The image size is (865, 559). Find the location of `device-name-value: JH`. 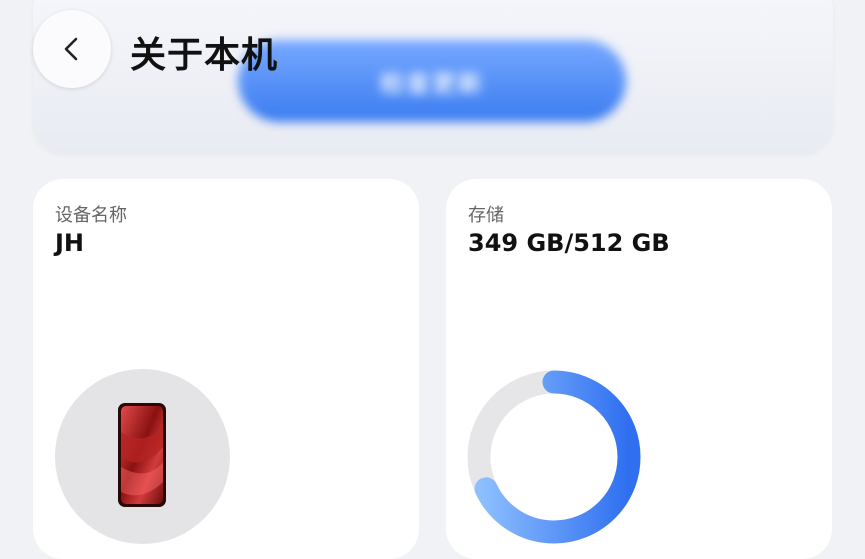

device-name-value: JH is located at coordinates (70, 243).